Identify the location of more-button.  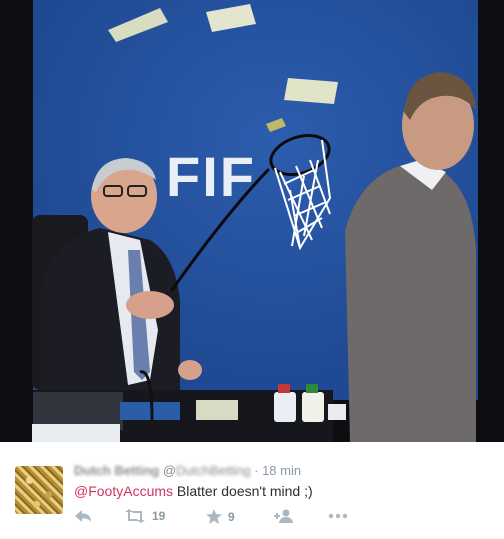
(338, 516).